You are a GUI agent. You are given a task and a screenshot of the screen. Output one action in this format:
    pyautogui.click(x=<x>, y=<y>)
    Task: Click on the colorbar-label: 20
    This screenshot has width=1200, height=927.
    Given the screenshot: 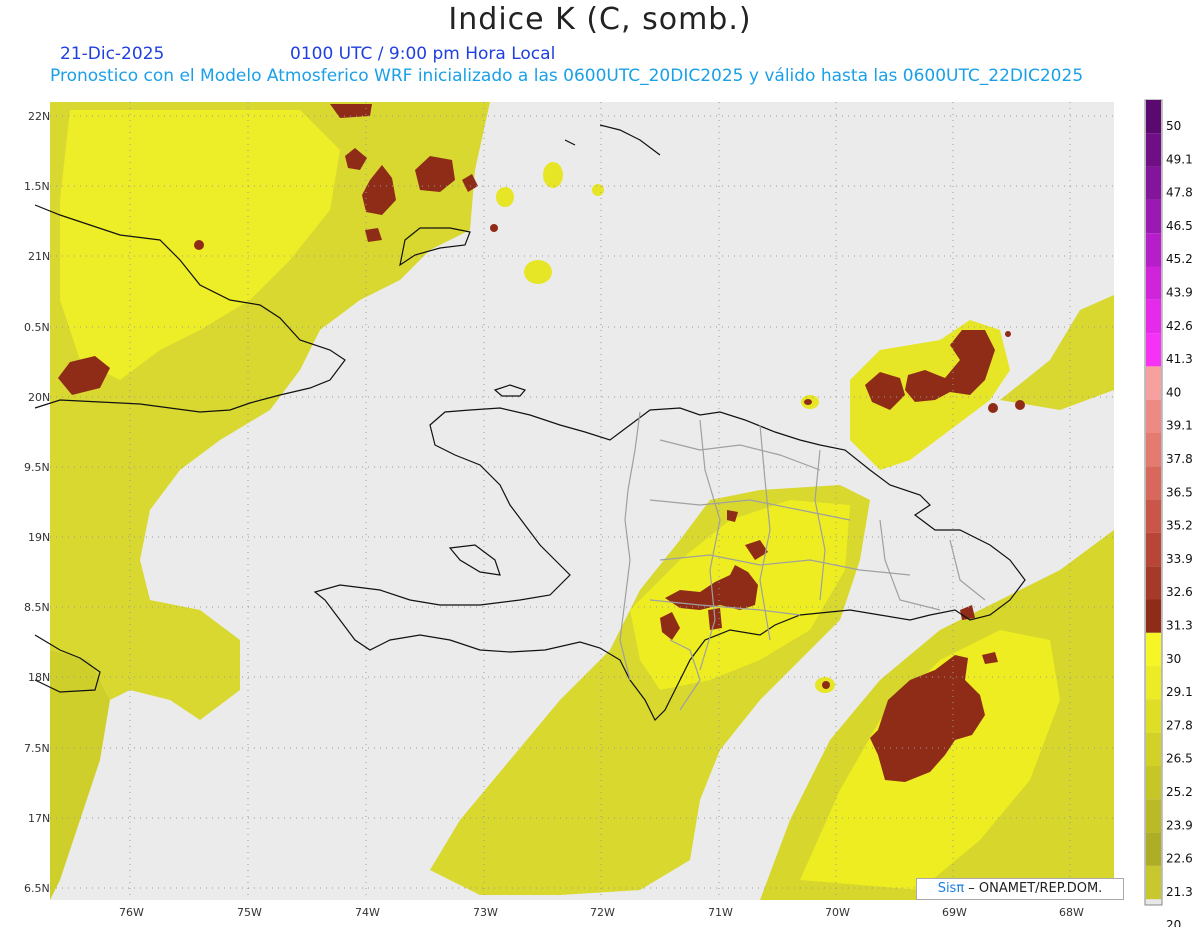 What is the action you would take?
    pyautogui.click(x=1173, y=922)
    